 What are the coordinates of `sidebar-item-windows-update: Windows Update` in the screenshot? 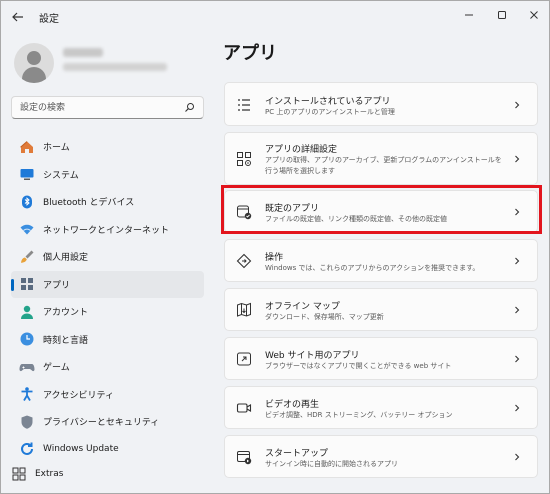 It's located at (107, 450).